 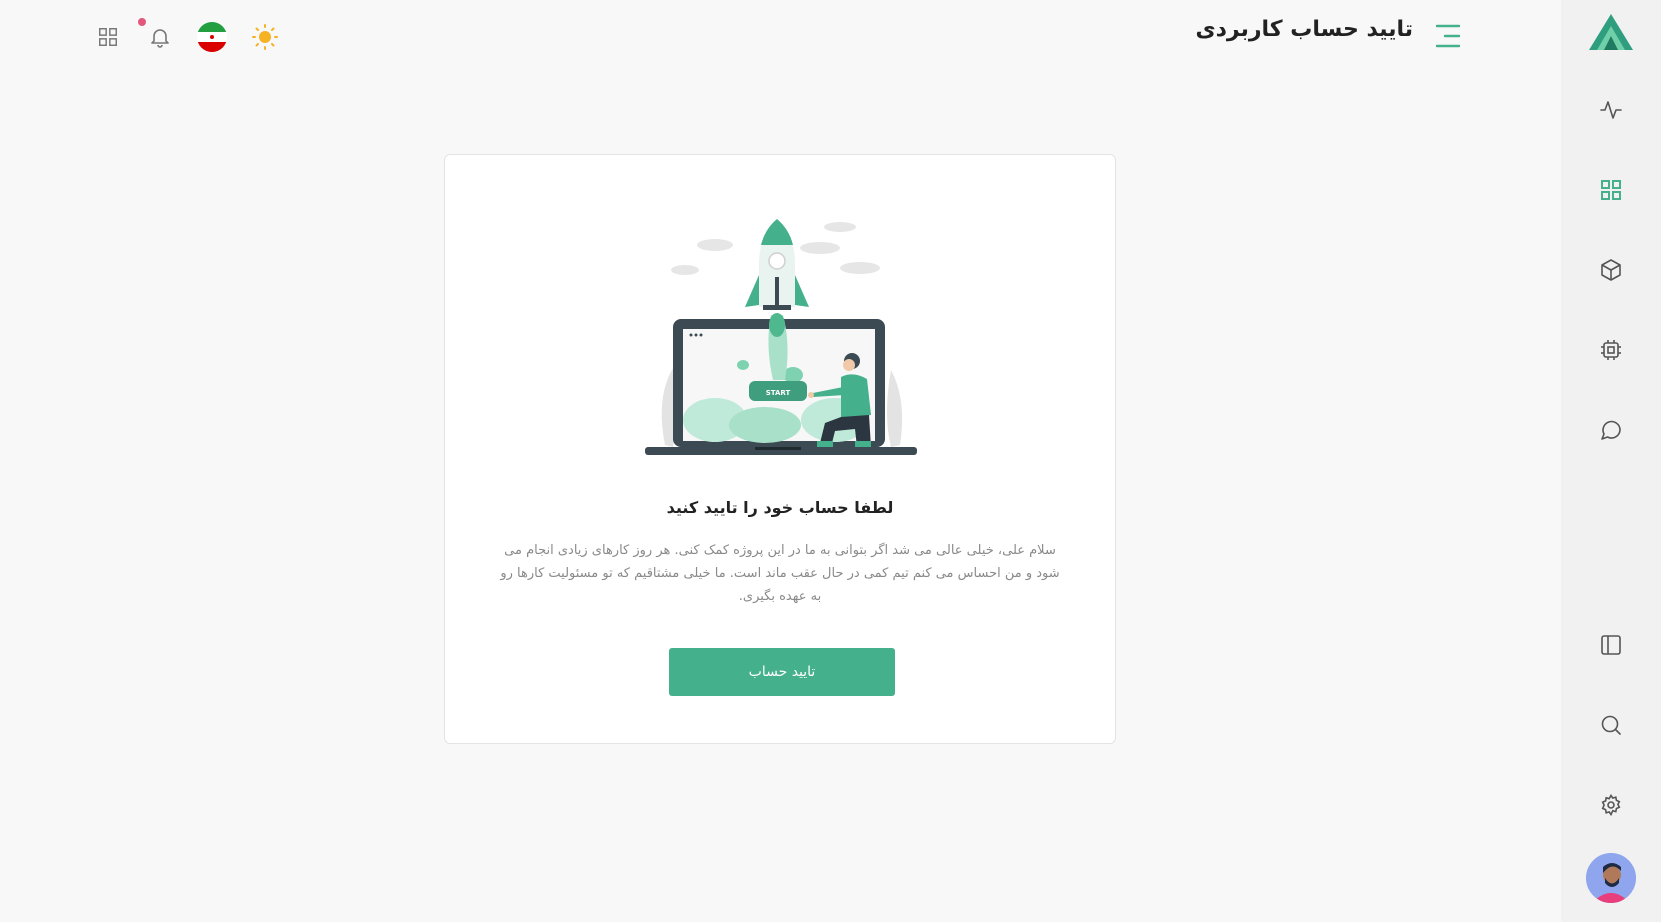 What do you see at coordinates (265, 37) in the screenshot?
I see `sun-icon` at bounding box center [265, 37].